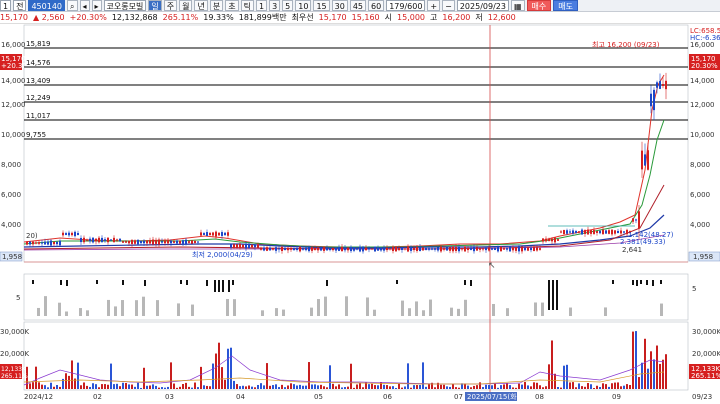 The image size is (720, 404). What do you see at coordinates (11, 165) in the screenshot?
I see `price-tick-left: 8,000` at bounding box center [11, 165].